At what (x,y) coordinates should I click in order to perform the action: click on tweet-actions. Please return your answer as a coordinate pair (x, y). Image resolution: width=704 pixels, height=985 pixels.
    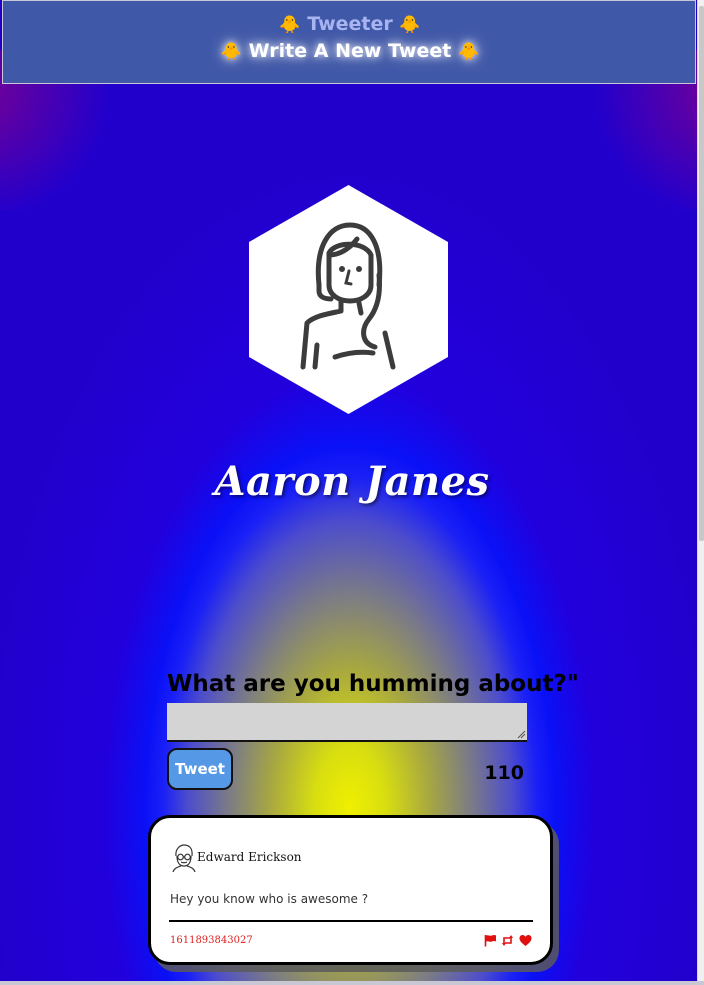
    Looking at the image, I should click on (509, 941).